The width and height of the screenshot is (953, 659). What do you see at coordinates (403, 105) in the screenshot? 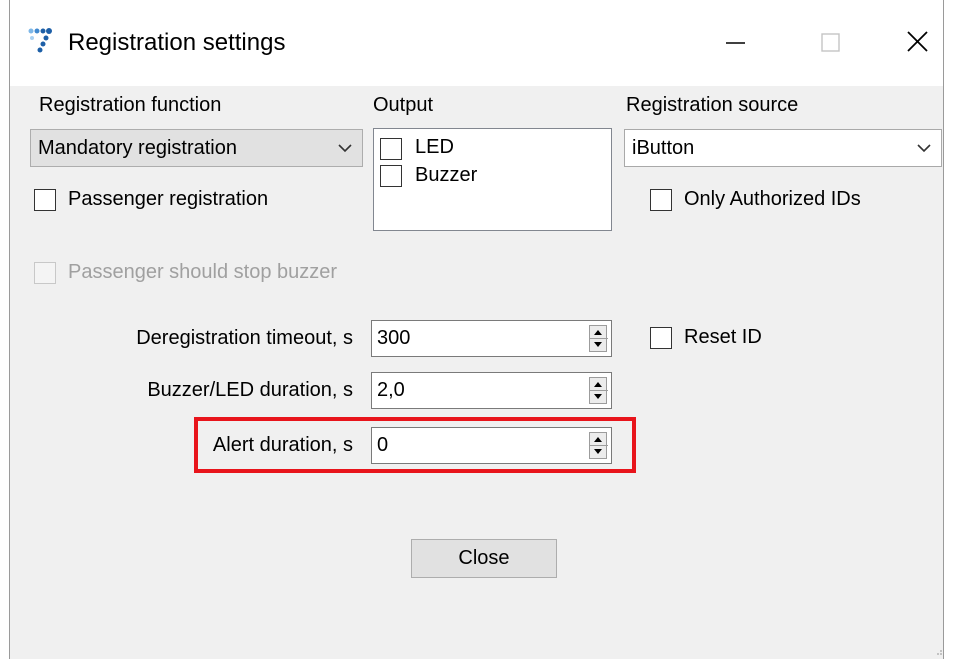
I see `output-label: Output` at bounding box center [403, 105].